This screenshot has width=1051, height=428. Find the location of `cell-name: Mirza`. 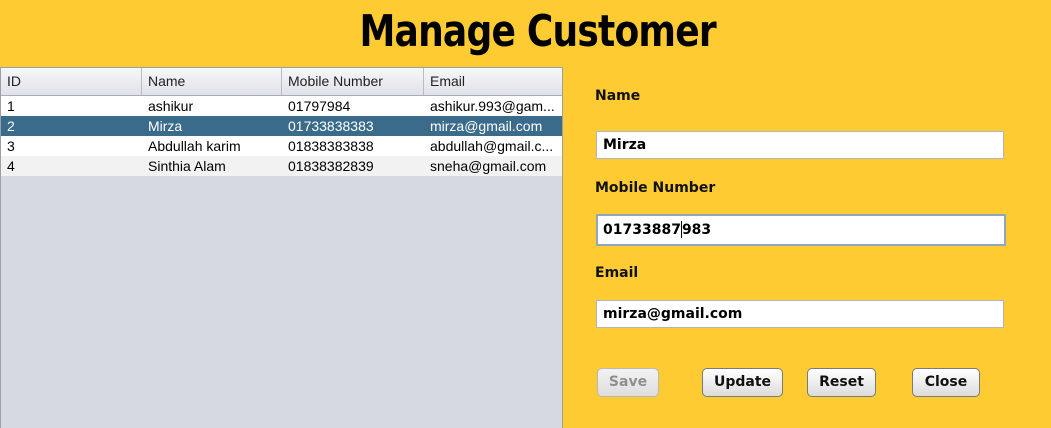

cell-name: Mirza is located at coordinates (165, 126).